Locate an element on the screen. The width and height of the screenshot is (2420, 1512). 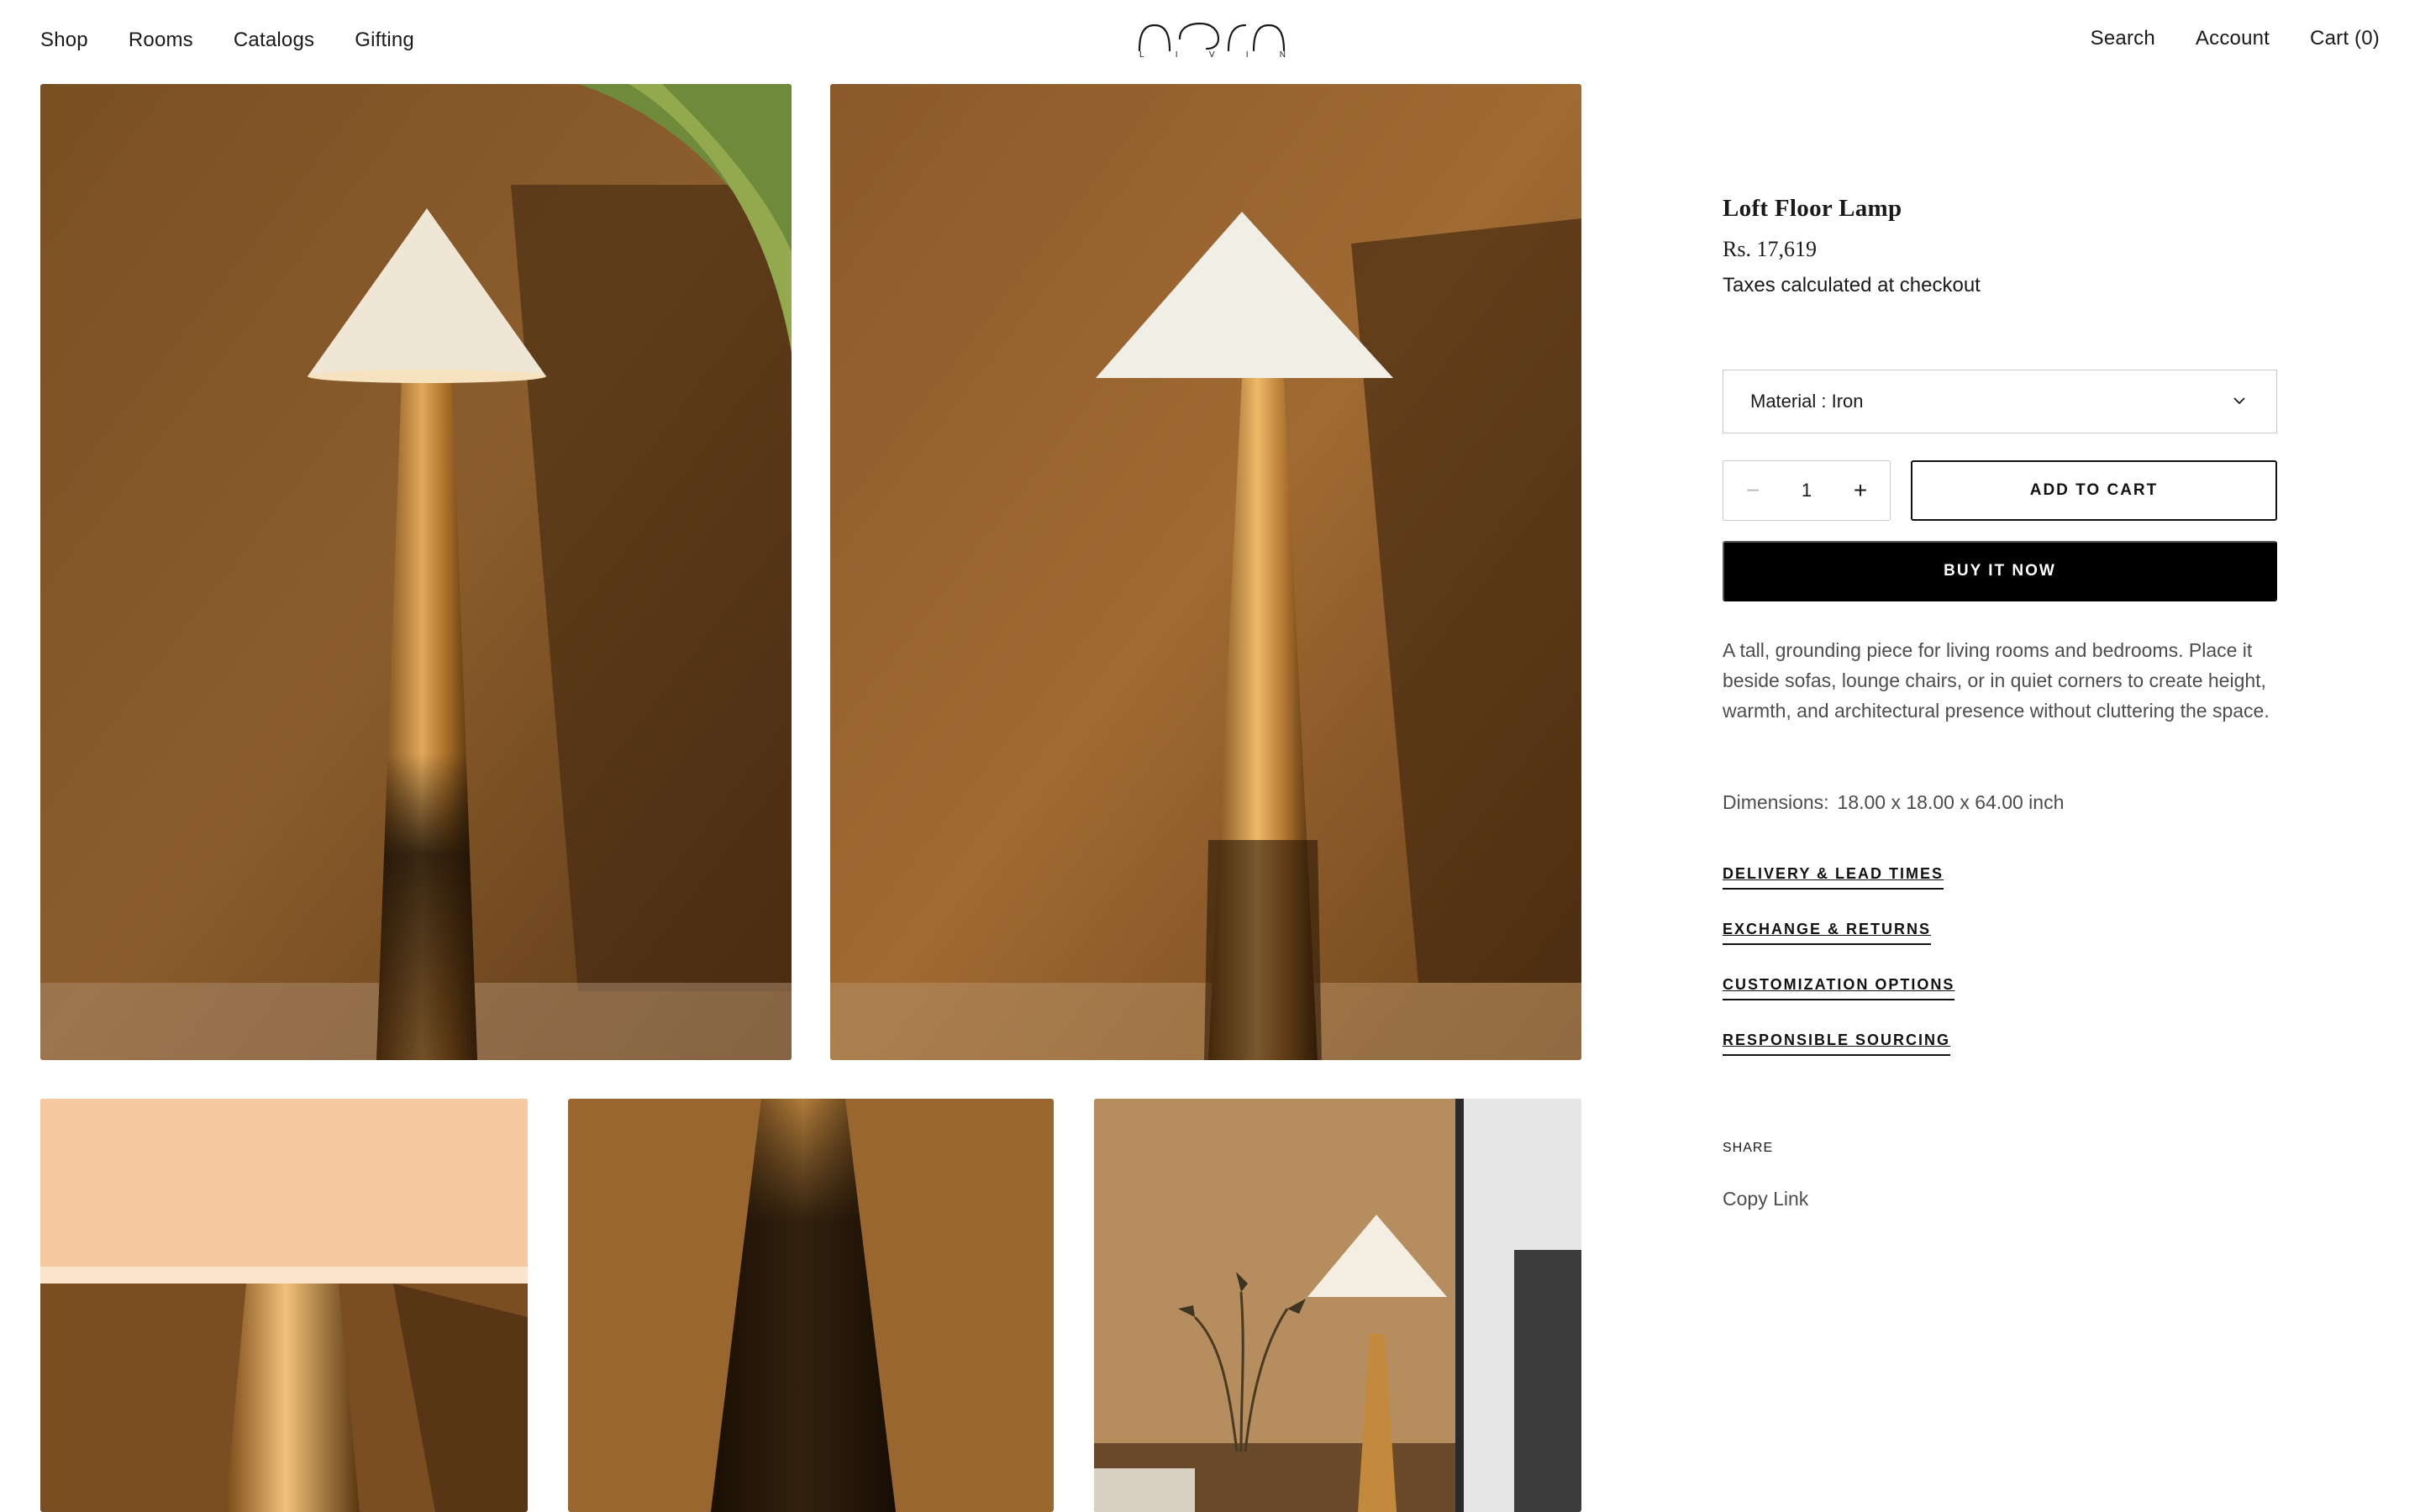
quantity-value: 1 is located at coordinates (1807, 490).